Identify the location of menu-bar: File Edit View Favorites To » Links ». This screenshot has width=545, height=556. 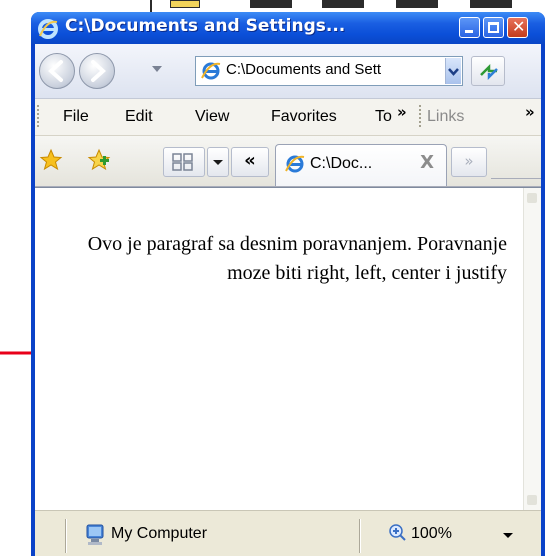
(288, 117).